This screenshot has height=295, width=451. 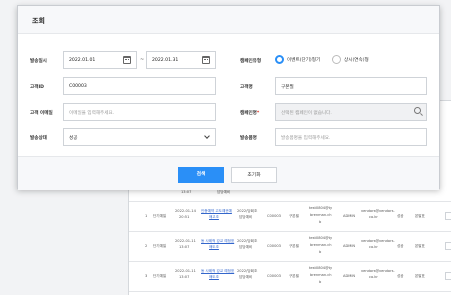 What do you see at coordinates (356, 60) in the screenshot?
I see `radio-regular-type-label: 상시(연속)형` at bounding box center [356, 60].